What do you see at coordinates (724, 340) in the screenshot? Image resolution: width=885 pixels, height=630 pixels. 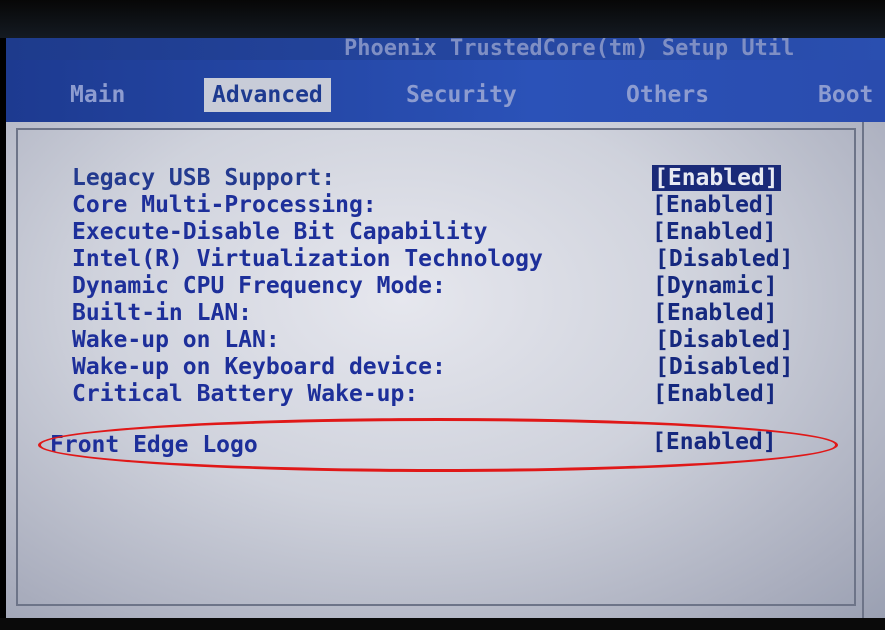 I see `setting-value-wake-up-on-lan: [Disabled]` at bounding box center [724, 340].